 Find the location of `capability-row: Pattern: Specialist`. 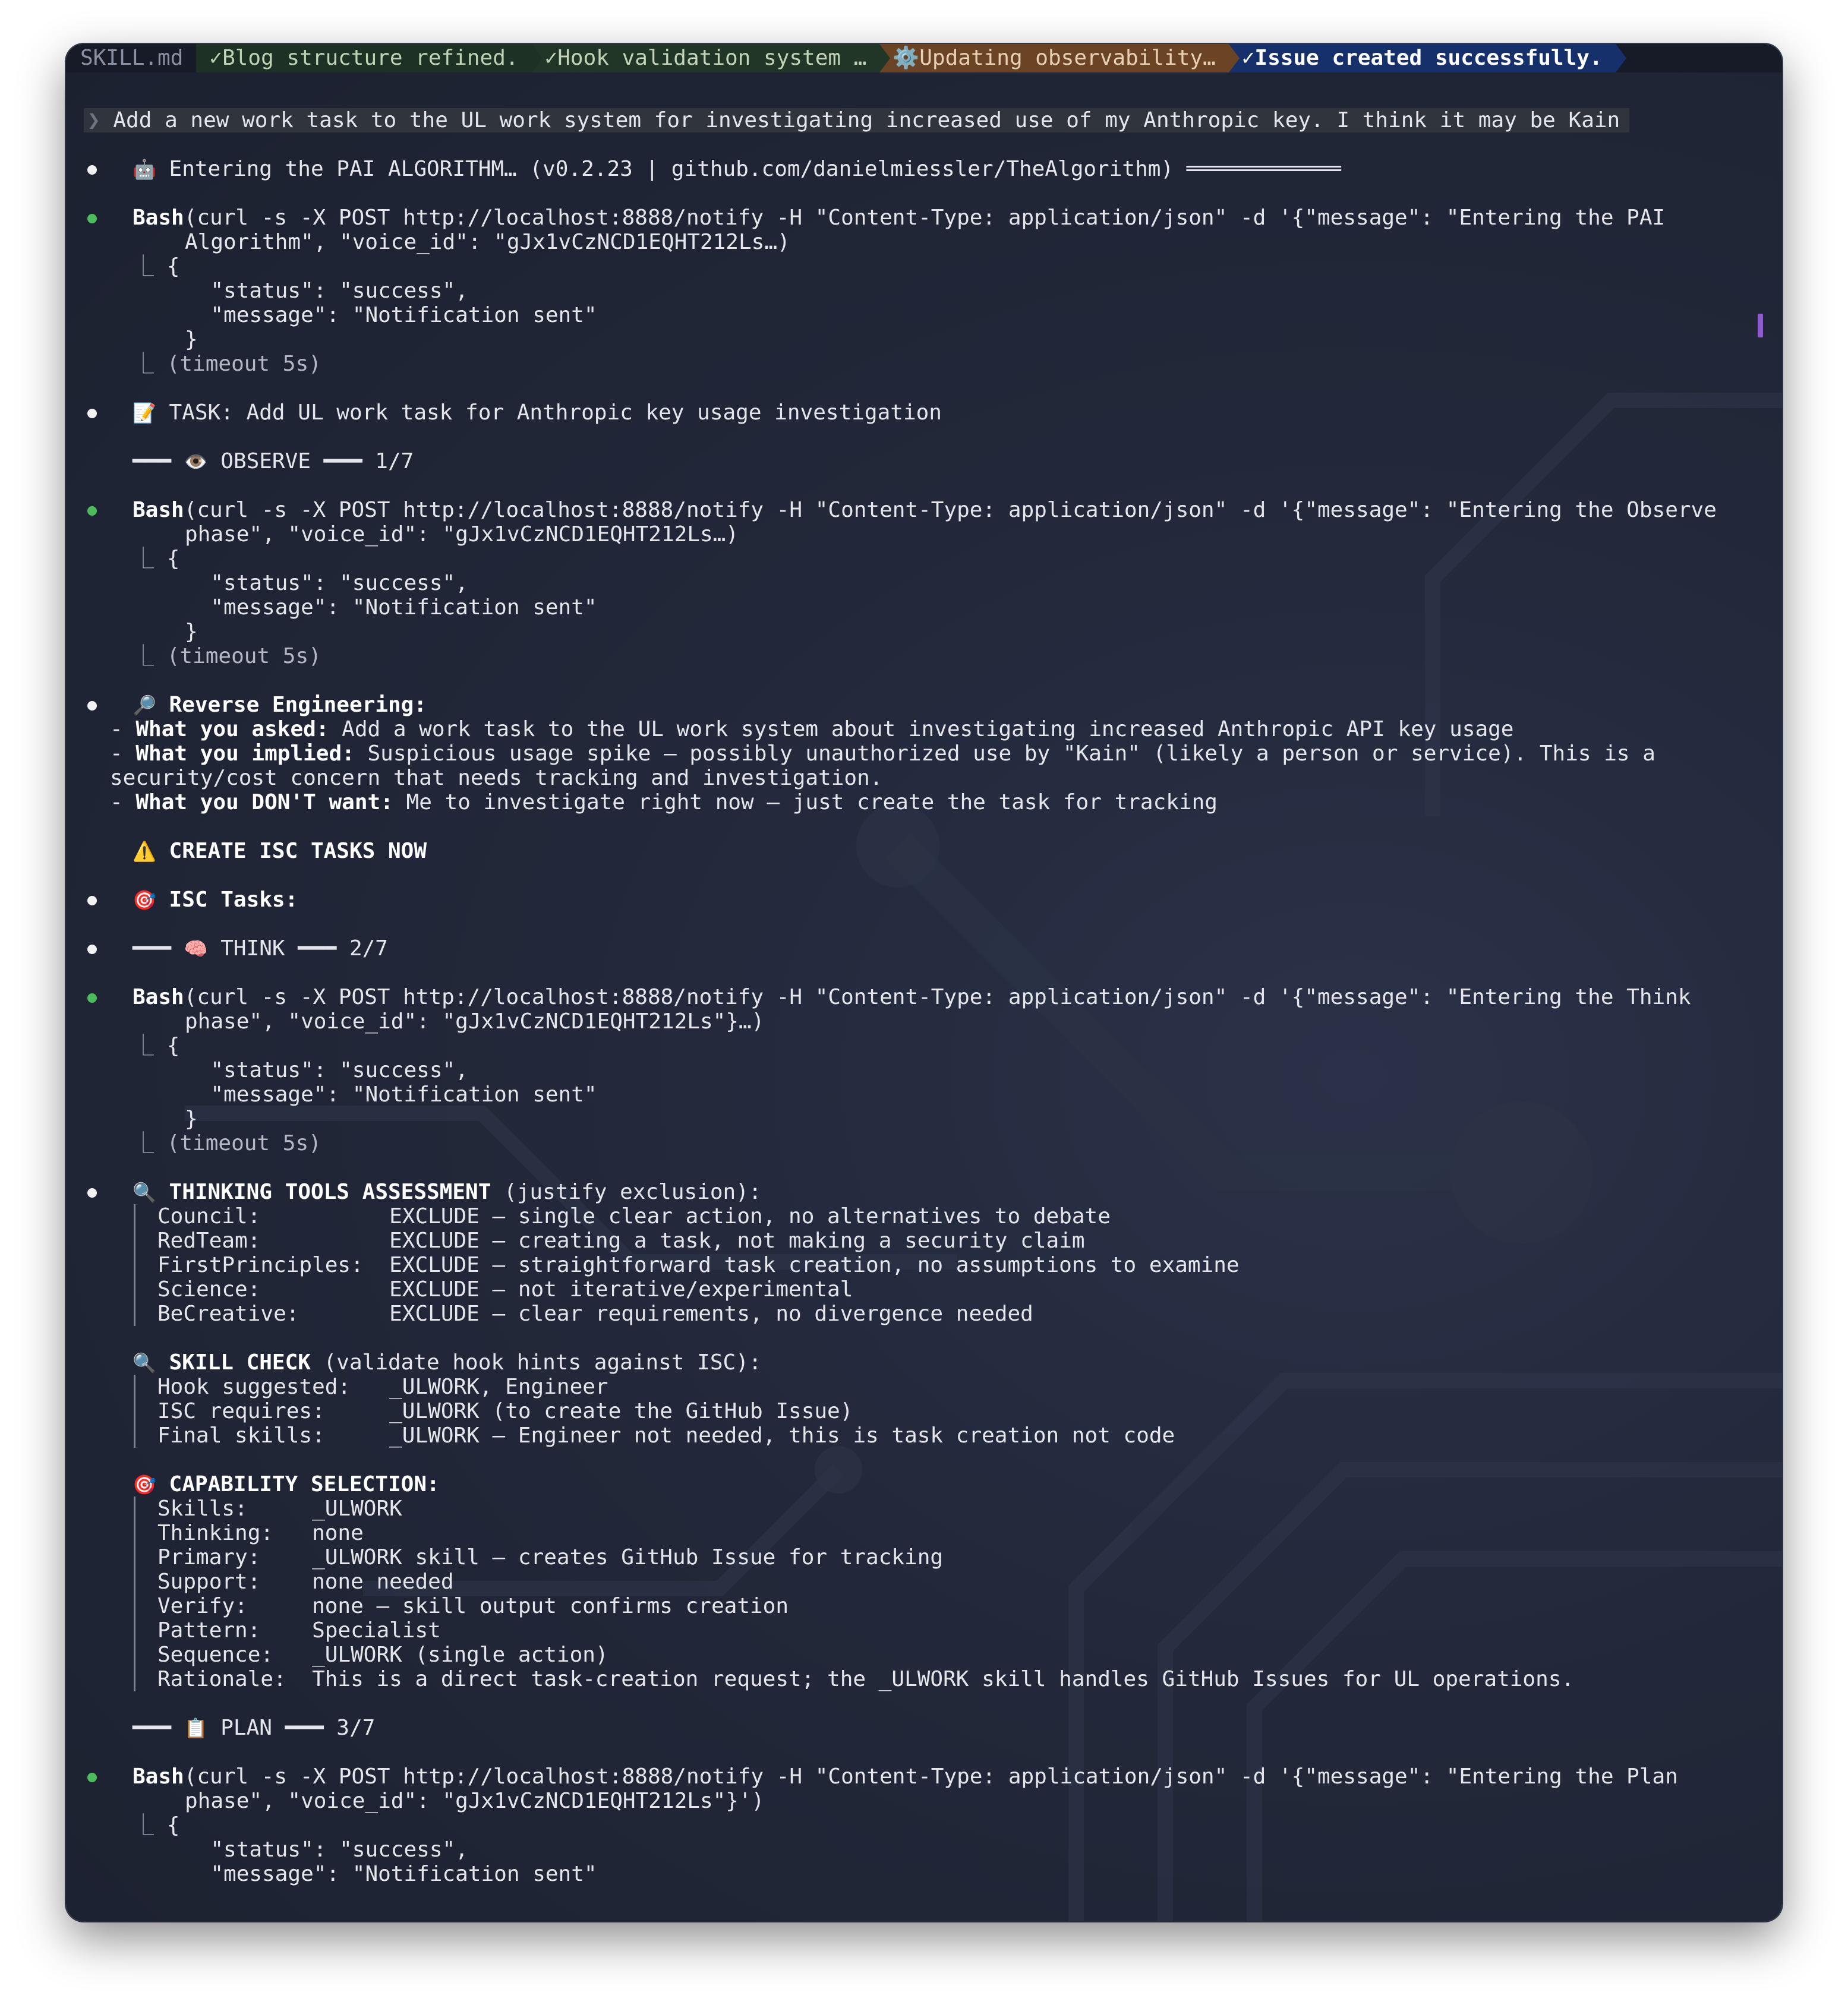

capability-row: Pattern: Specialist is located at coordinates (299, 1630).